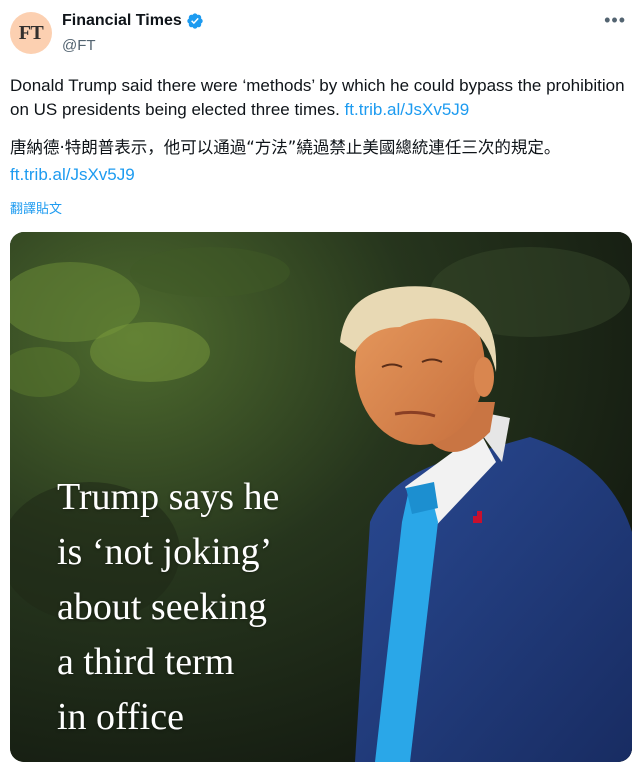 This screenshot has width=642, height=762. Describe the element at coordinates (122, 21) in the screenshot. I see `display-name: Financial Times` at that location.